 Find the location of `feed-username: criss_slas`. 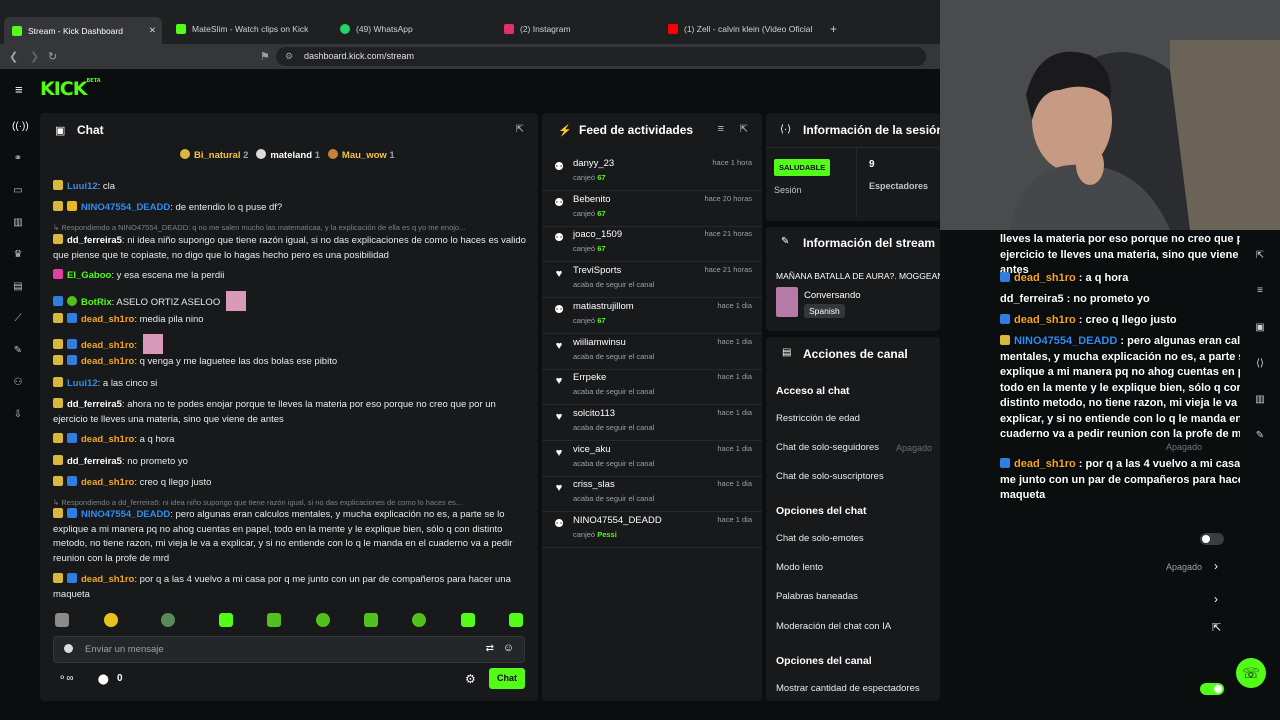

feed-username: criss_slas is located at coordinates (594, 484).